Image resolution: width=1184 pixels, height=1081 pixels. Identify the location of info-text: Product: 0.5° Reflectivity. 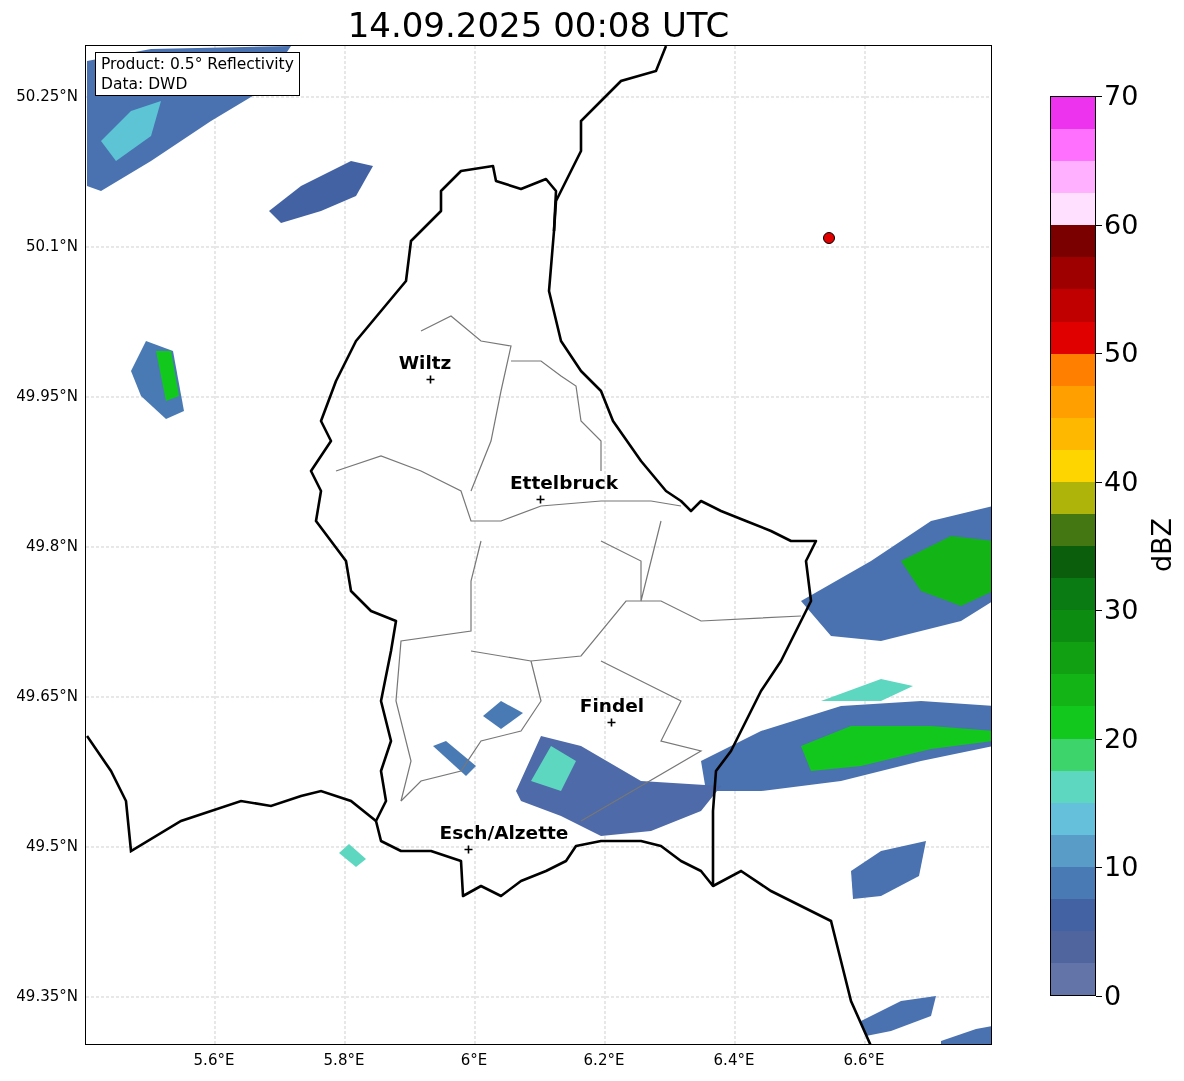
(197, 64).